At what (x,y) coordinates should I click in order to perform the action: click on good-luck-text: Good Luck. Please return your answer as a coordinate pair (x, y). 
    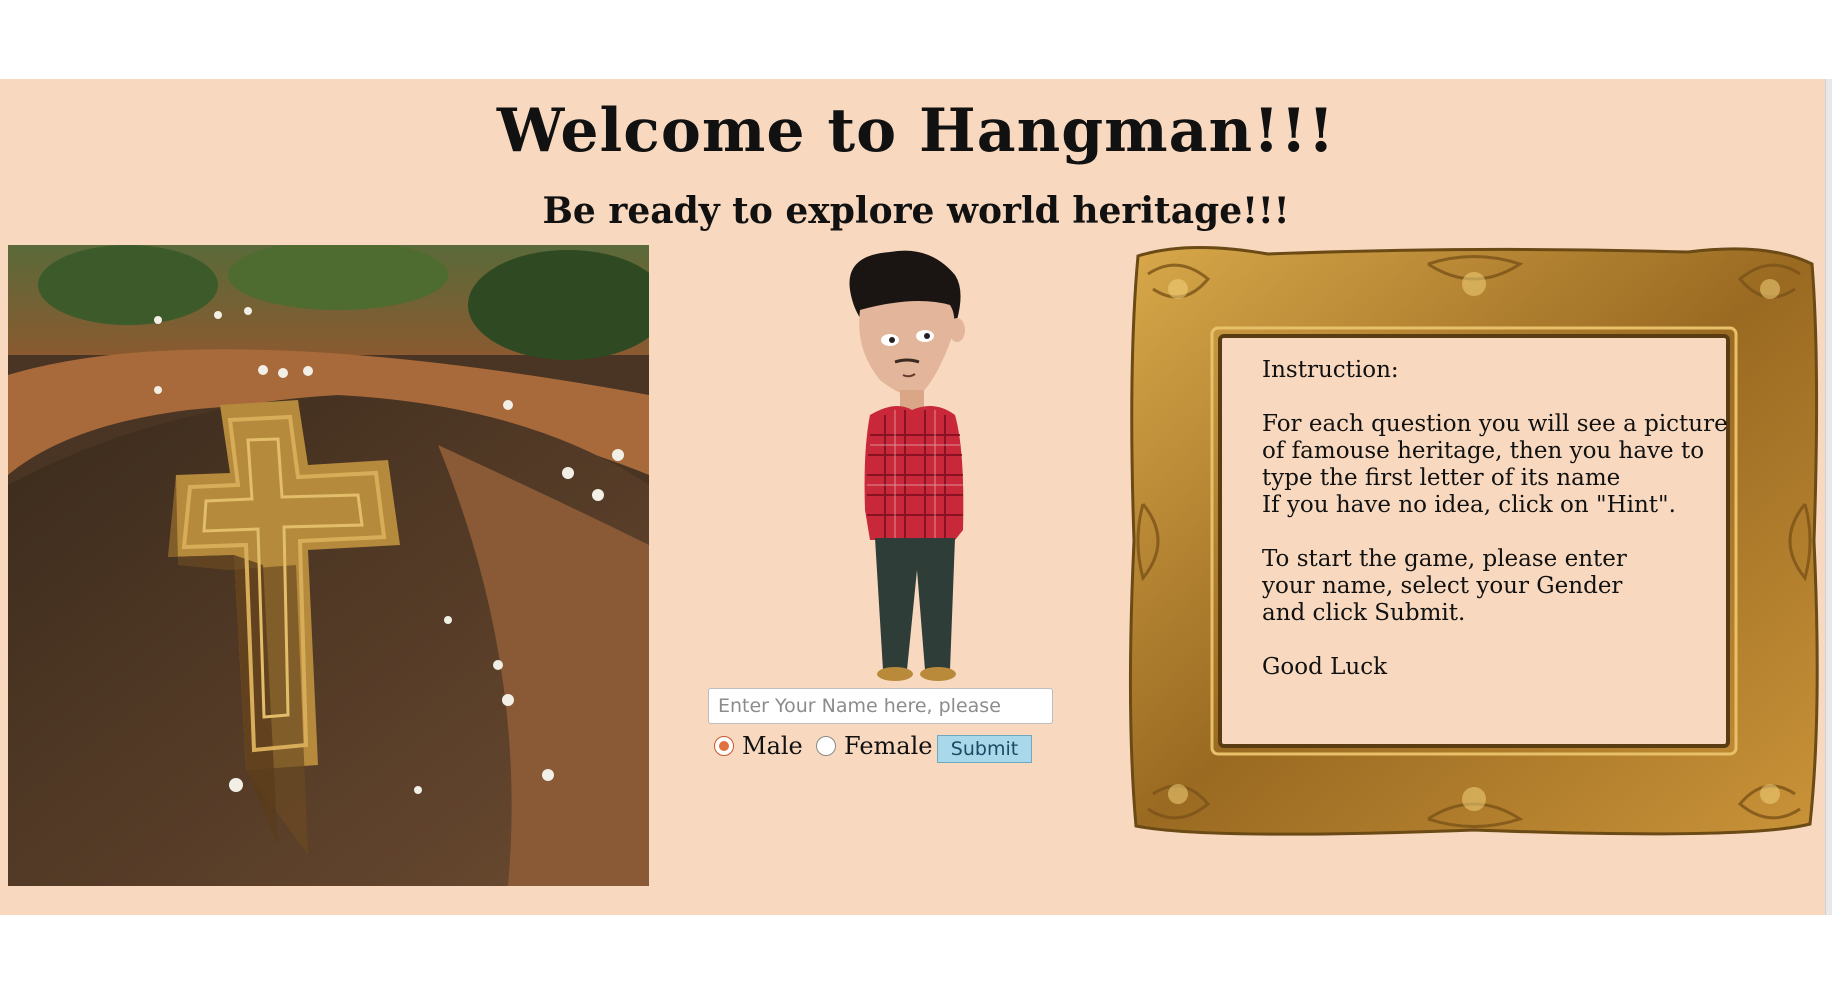
    Looking at the image, I should click on (1325, 667).